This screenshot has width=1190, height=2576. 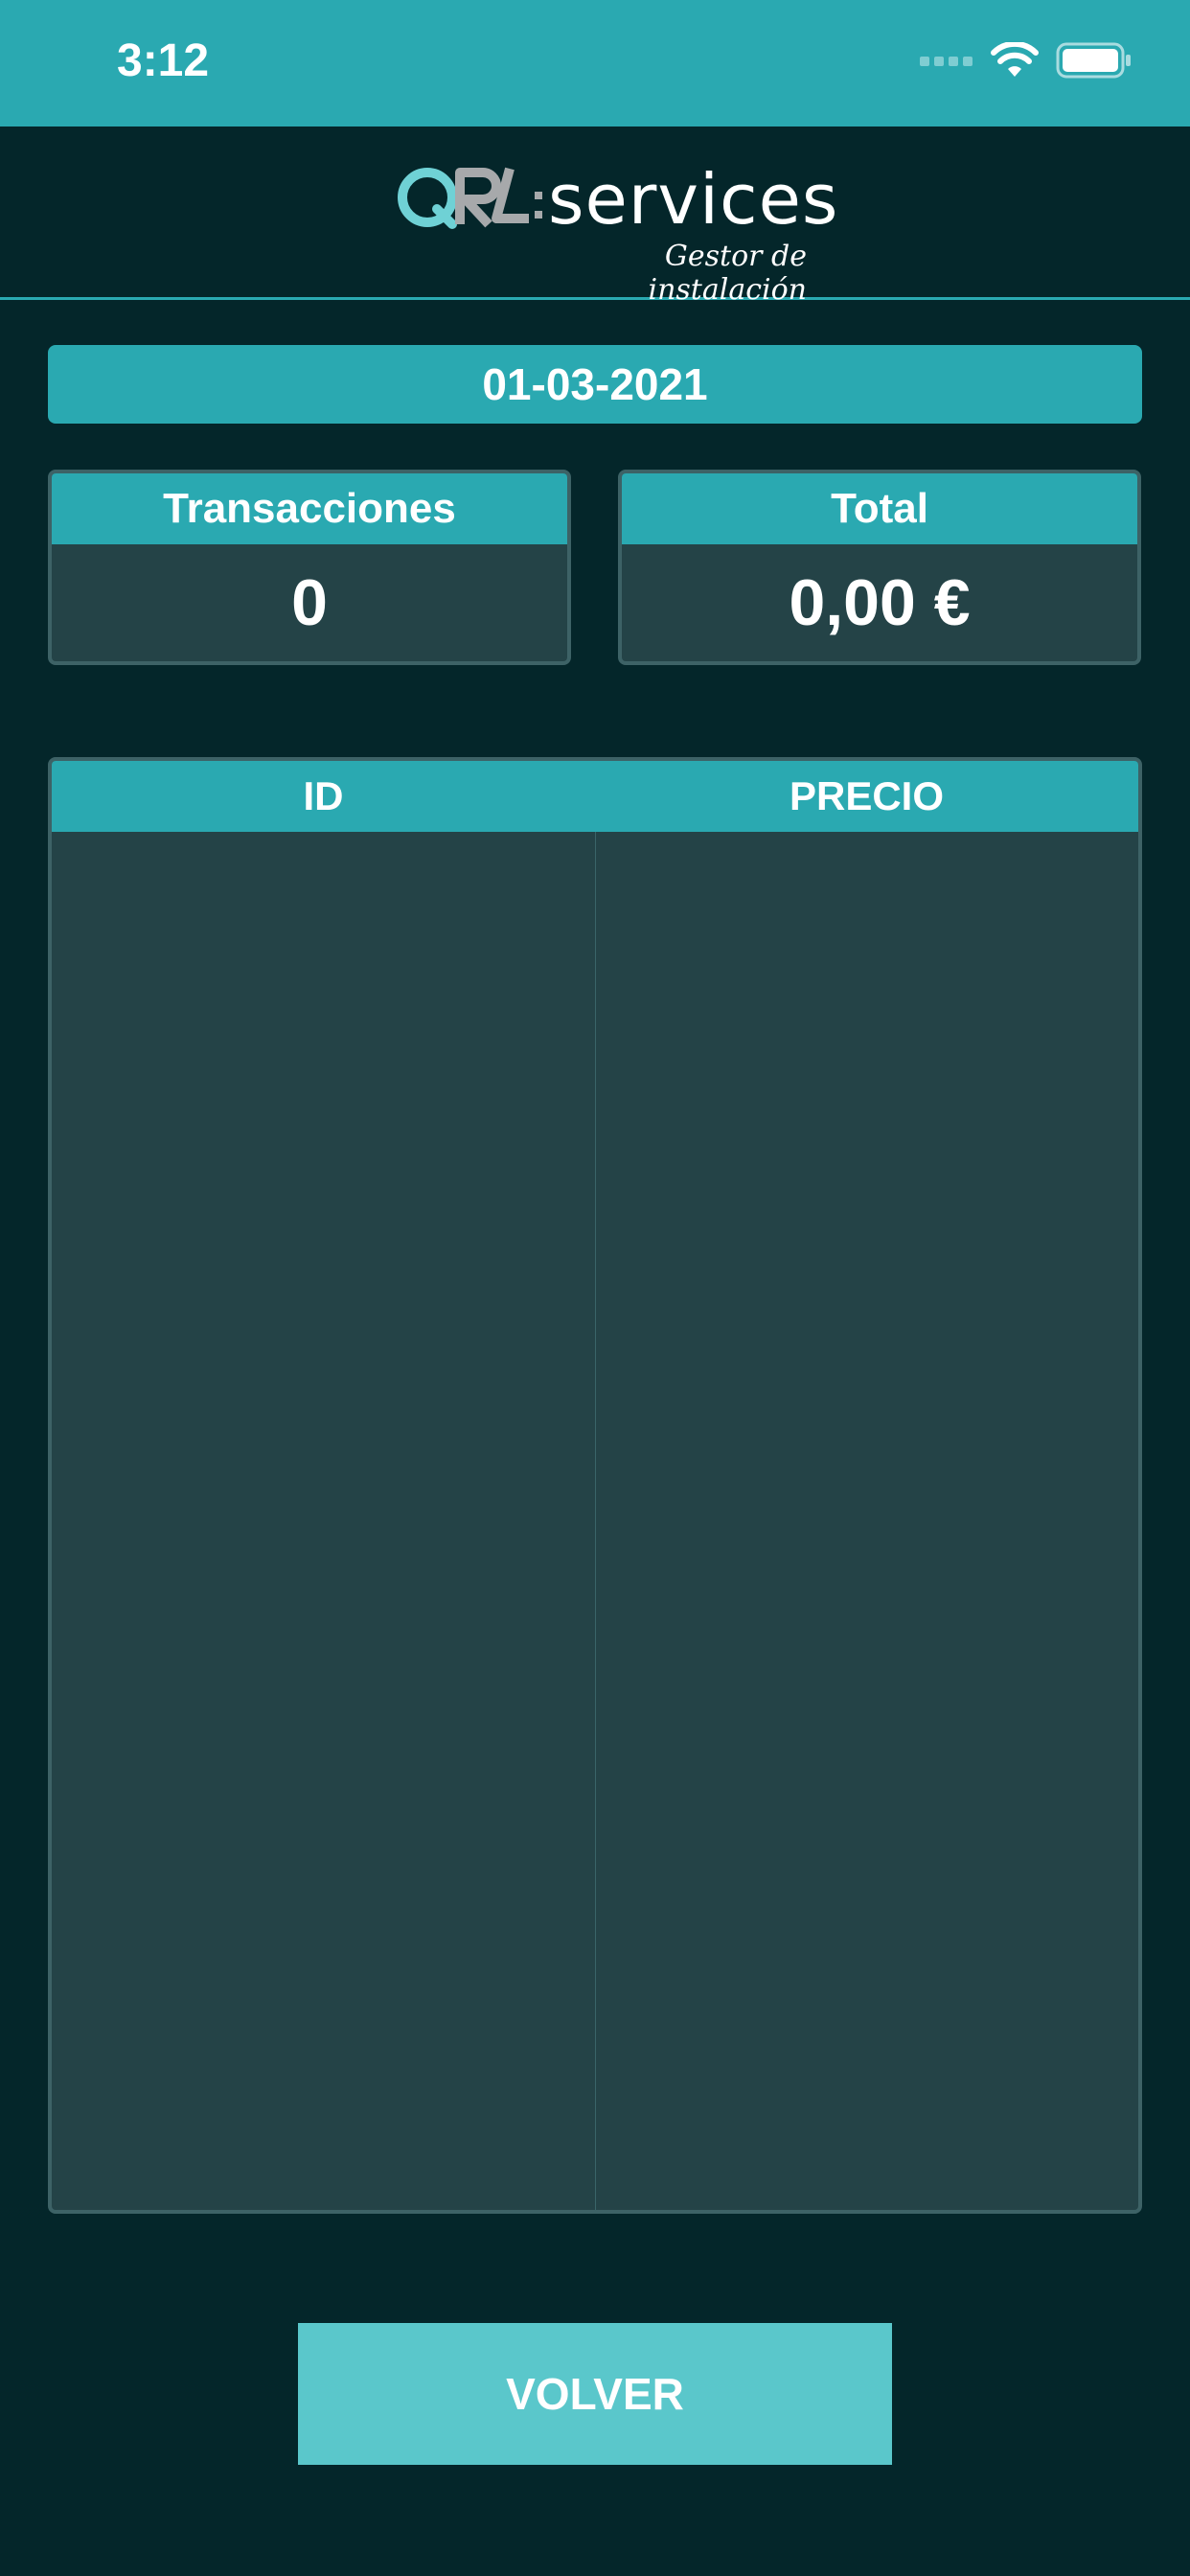 I want to click on status-icons, so click(x=1027, y=62).